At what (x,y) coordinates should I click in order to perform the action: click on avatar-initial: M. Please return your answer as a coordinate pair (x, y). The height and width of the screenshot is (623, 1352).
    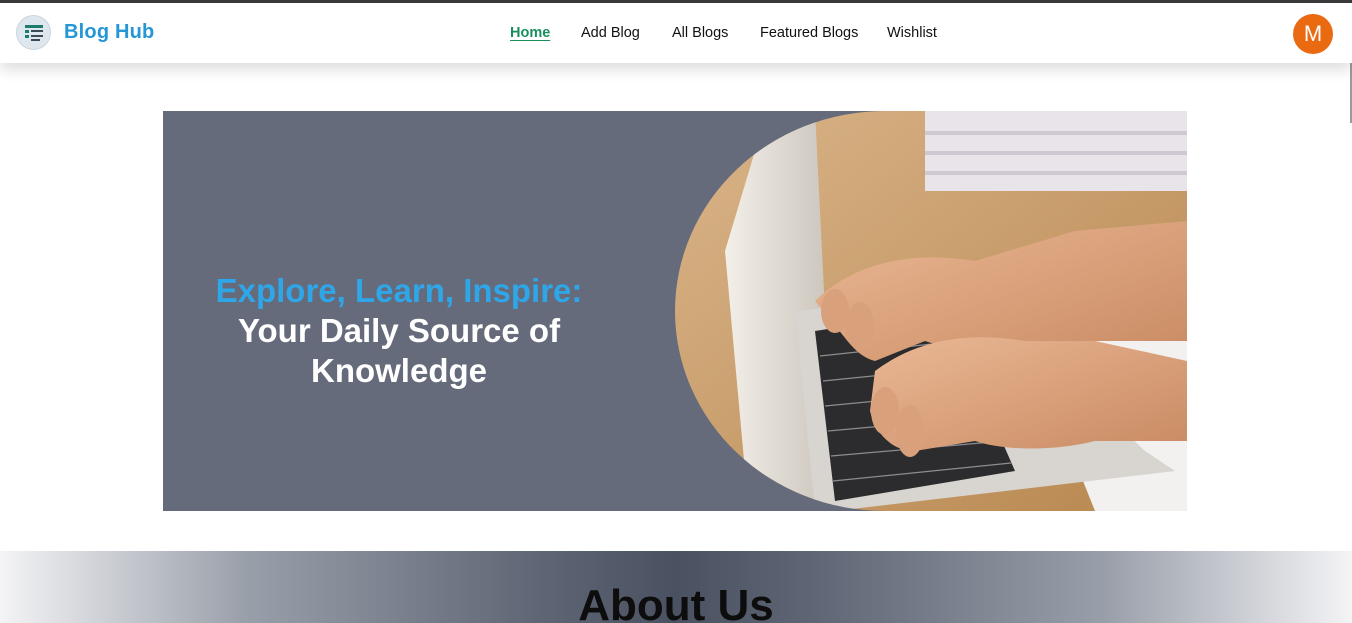
    Looking at the image, I should click on (1313, 33).